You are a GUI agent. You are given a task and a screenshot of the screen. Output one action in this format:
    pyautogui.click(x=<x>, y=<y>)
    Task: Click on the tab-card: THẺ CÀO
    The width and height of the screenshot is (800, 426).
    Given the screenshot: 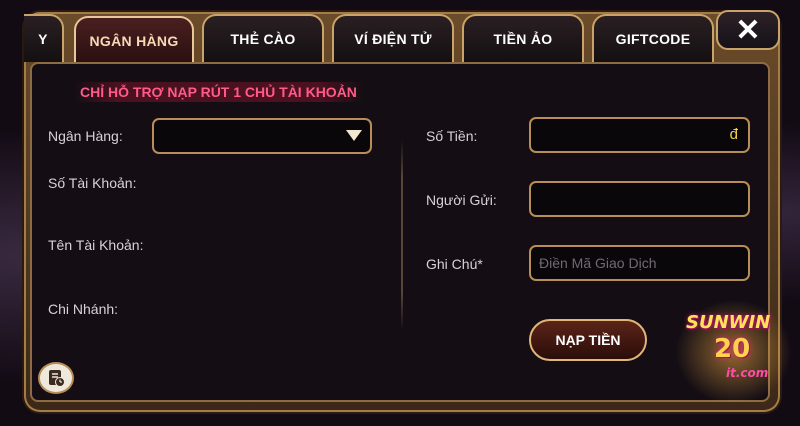 What is the action you would take?
    pyautogui.click(x=263, y=38)
    